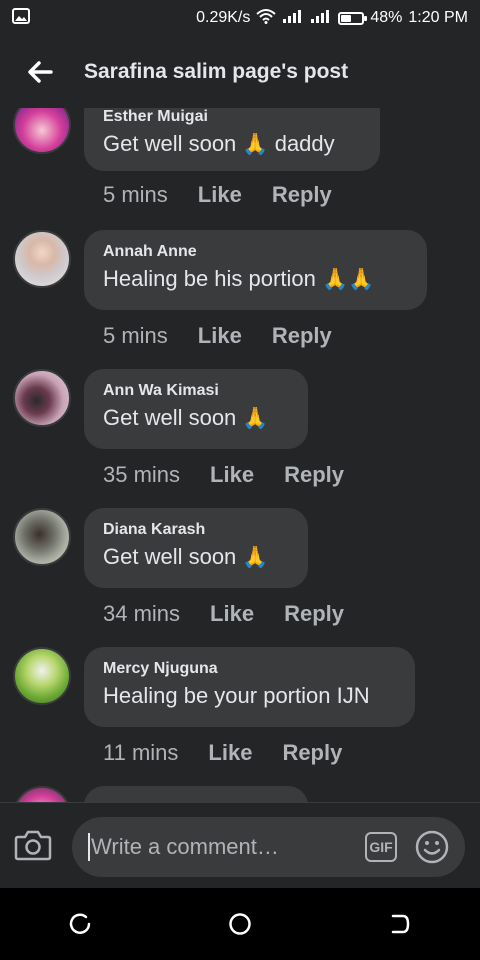  I want to click on wifi-icon, so click(266, 18).